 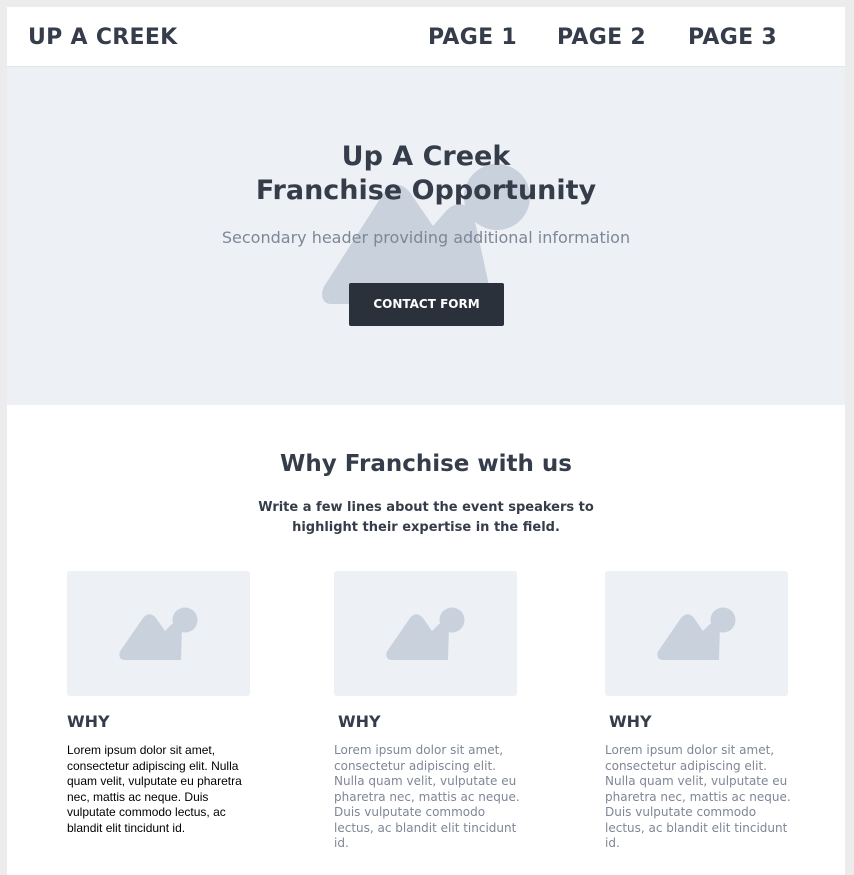 I want to click on nav-link-page-1: PAGE 1, so click(x=472, y=38).